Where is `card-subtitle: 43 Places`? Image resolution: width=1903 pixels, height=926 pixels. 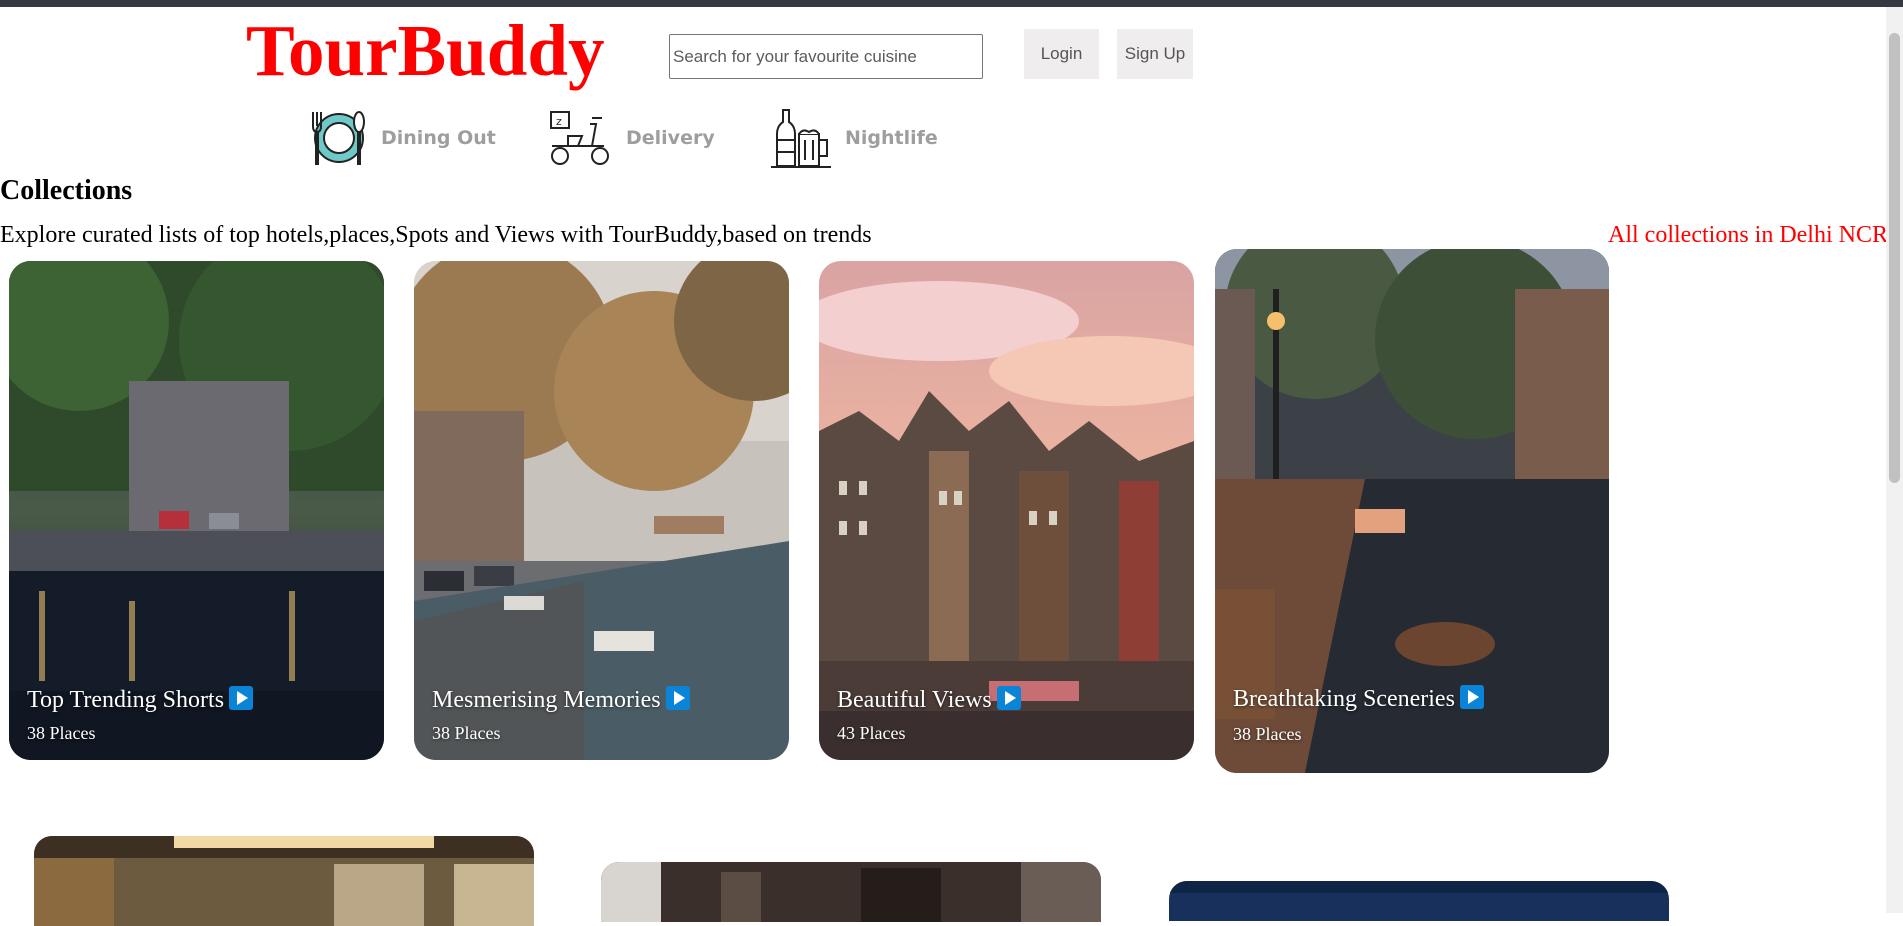 card-subtitle: 43 Places is located at coordinates (871, 733).